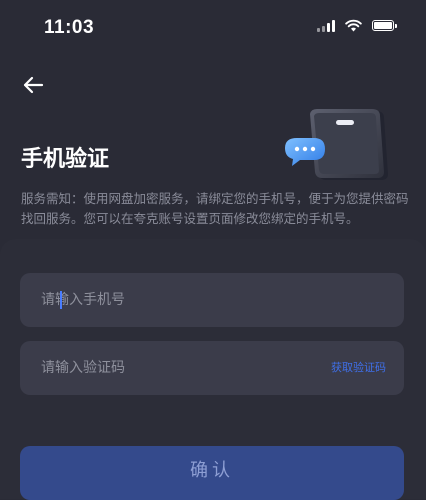  What do you see at coordinates (212, 473) in the screenshot?
I see `confirm-button: 确认` at bounding box center [212, 473].